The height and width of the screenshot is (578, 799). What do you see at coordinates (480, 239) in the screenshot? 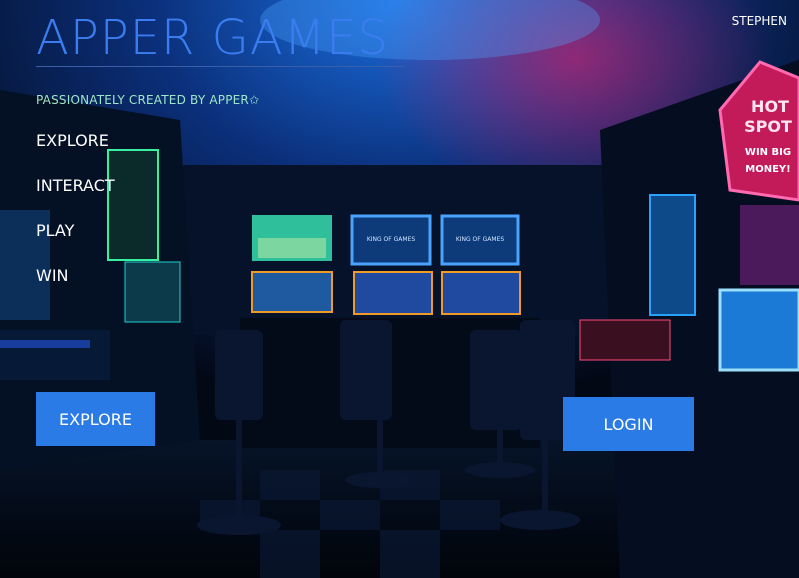
I see `screen-text-2: KING OF GAMES` at bounding box center [480, 239].